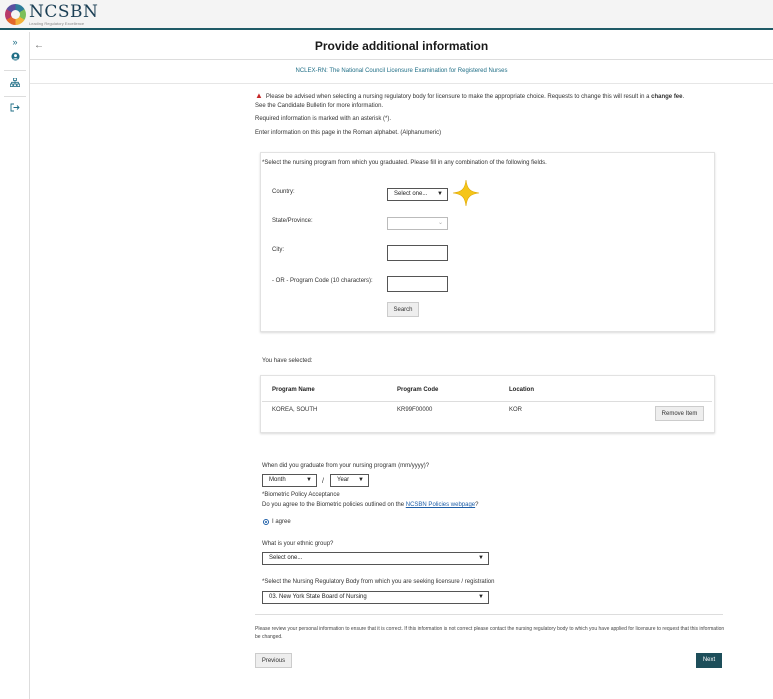 The width and height of the screenshot is (773, 699). What do you see at coordinates (318, 597) in the screenshot?
I see `nrb-select-value: 03. New York State Board of Nursing` at bounding box center [318, 597].